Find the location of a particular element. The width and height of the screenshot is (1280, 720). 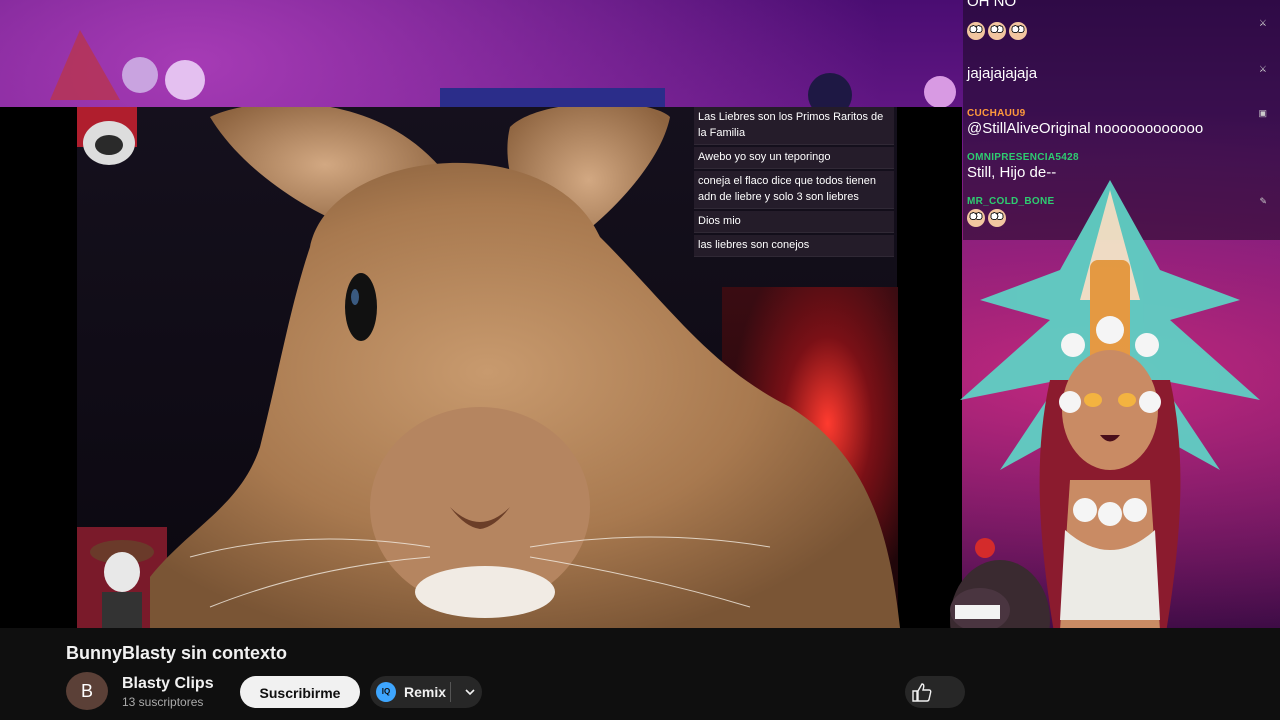

subscriber-count: 13 suscriptores is located at coordinates (163, 702).